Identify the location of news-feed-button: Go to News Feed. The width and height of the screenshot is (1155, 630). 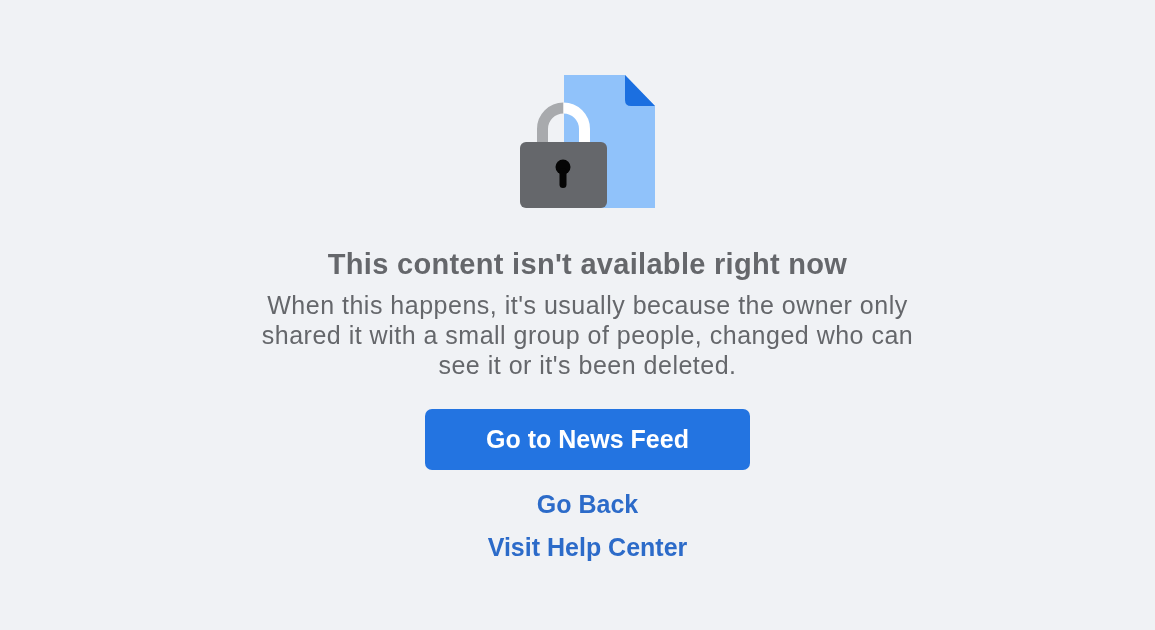
(587, 439).